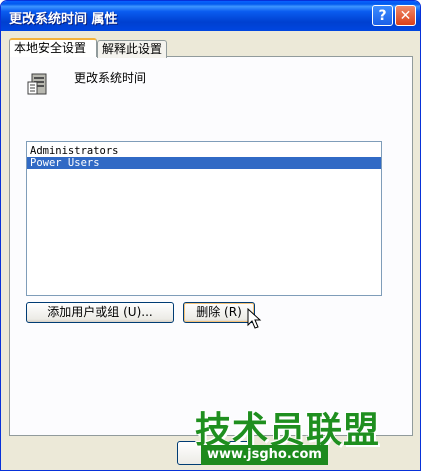 This screenshot has width=421, height=471. Describe the element at coordinates (50, 48) in the screenshot. I see `tab-label: 本地安全设置` at that location.